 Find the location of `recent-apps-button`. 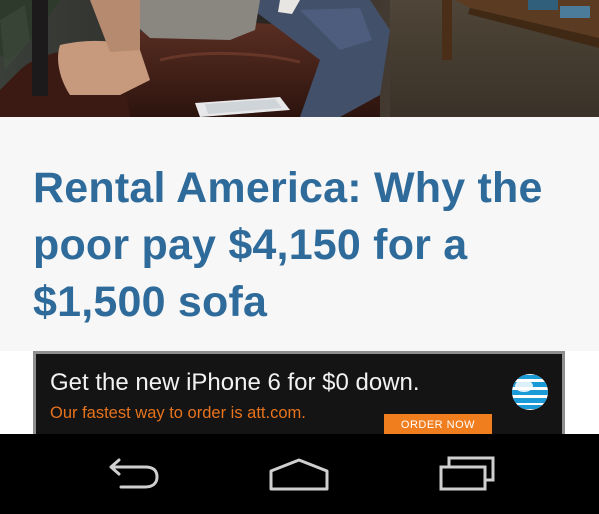

recent-apps-button is located at coordinates (467, 474).